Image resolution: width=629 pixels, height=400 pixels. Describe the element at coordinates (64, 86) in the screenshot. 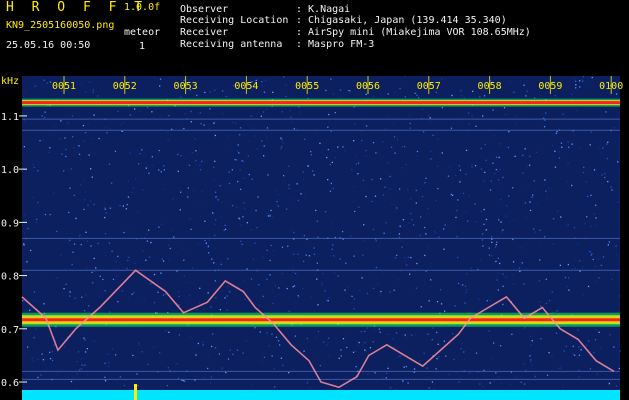

I see `time-label: 0051` at that location.